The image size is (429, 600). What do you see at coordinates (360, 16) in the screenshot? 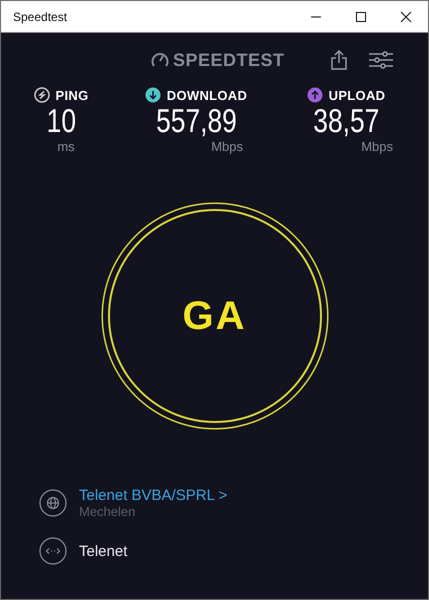
I see `maximize-icon` at bounding box center [360, 16].